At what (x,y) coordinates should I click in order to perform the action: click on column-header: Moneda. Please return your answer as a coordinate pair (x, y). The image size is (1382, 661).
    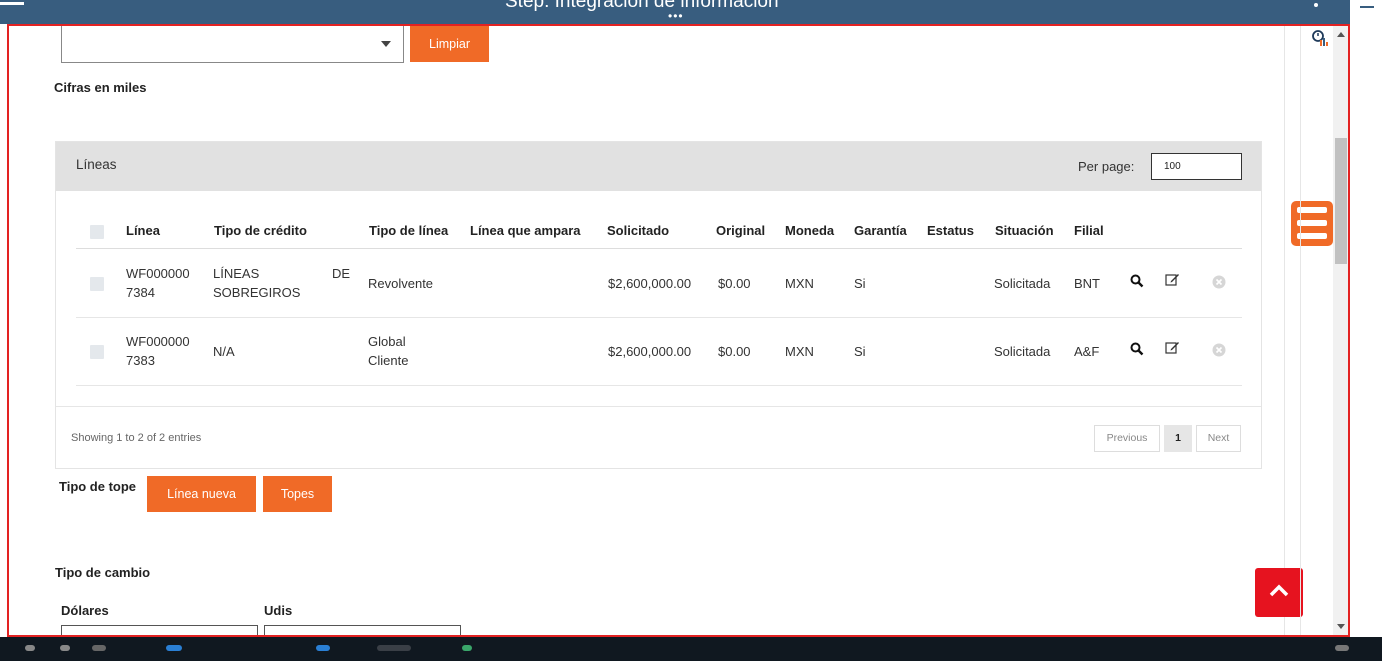
    Looking at the image, I should click on (809, 230).